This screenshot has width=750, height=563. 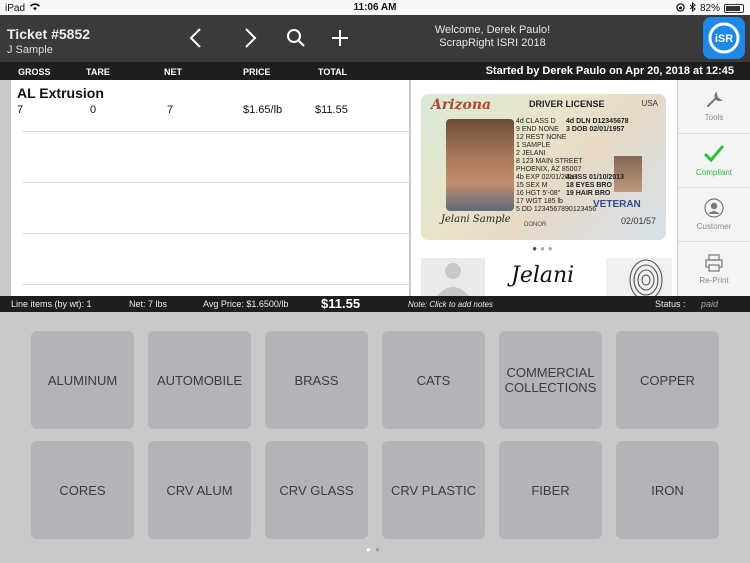 I want to click on compliant-button: Compliant, so click(x=714, y=161).